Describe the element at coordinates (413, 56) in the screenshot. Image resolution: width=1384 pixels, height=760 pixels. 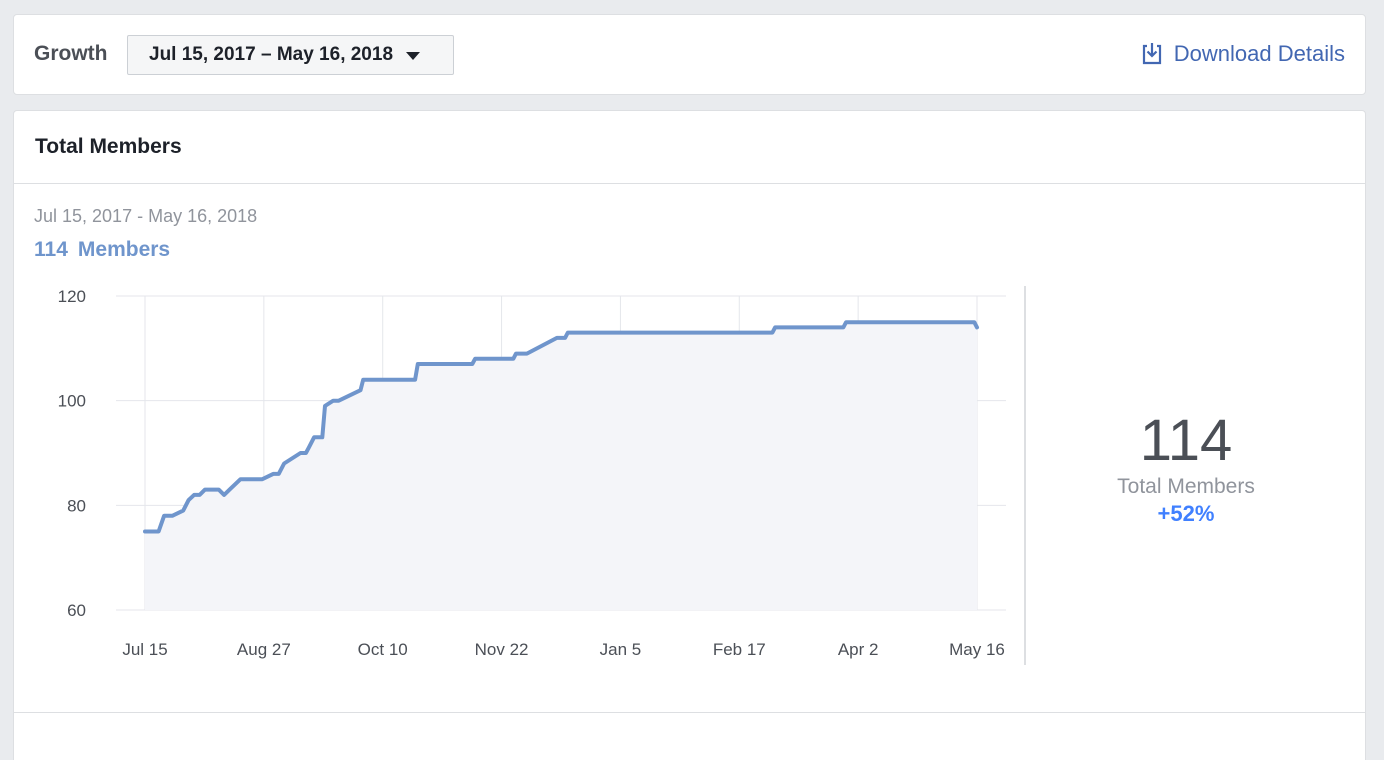
I see `caret-down-icon` at that location.